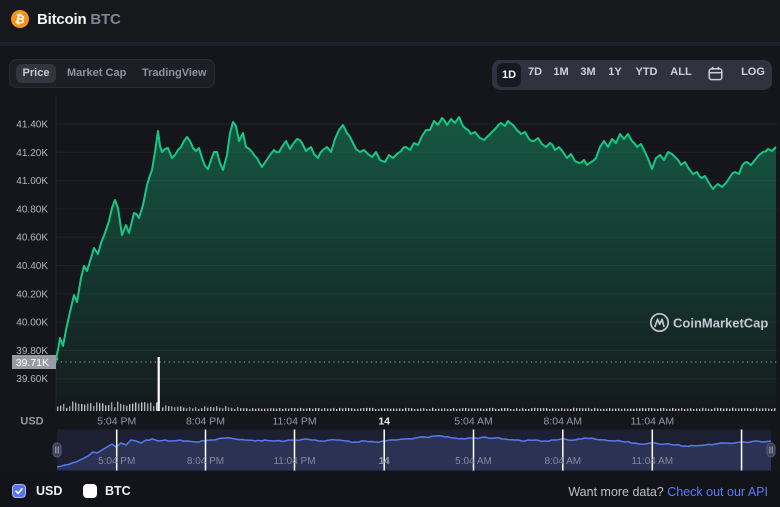 The width and height of the screenshot is (780, 507). What do you see at coordinates (32, 323) in the screenshot?
I see `svg-text: 40.00K` at bounding box center [32, 323].